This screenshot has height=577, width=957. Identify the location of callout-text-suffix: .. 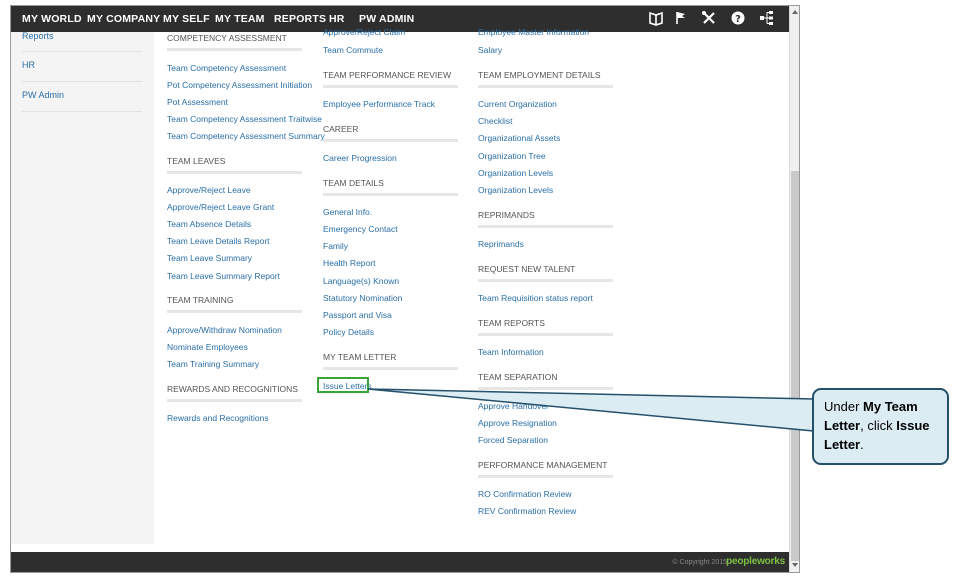
(862, 444).